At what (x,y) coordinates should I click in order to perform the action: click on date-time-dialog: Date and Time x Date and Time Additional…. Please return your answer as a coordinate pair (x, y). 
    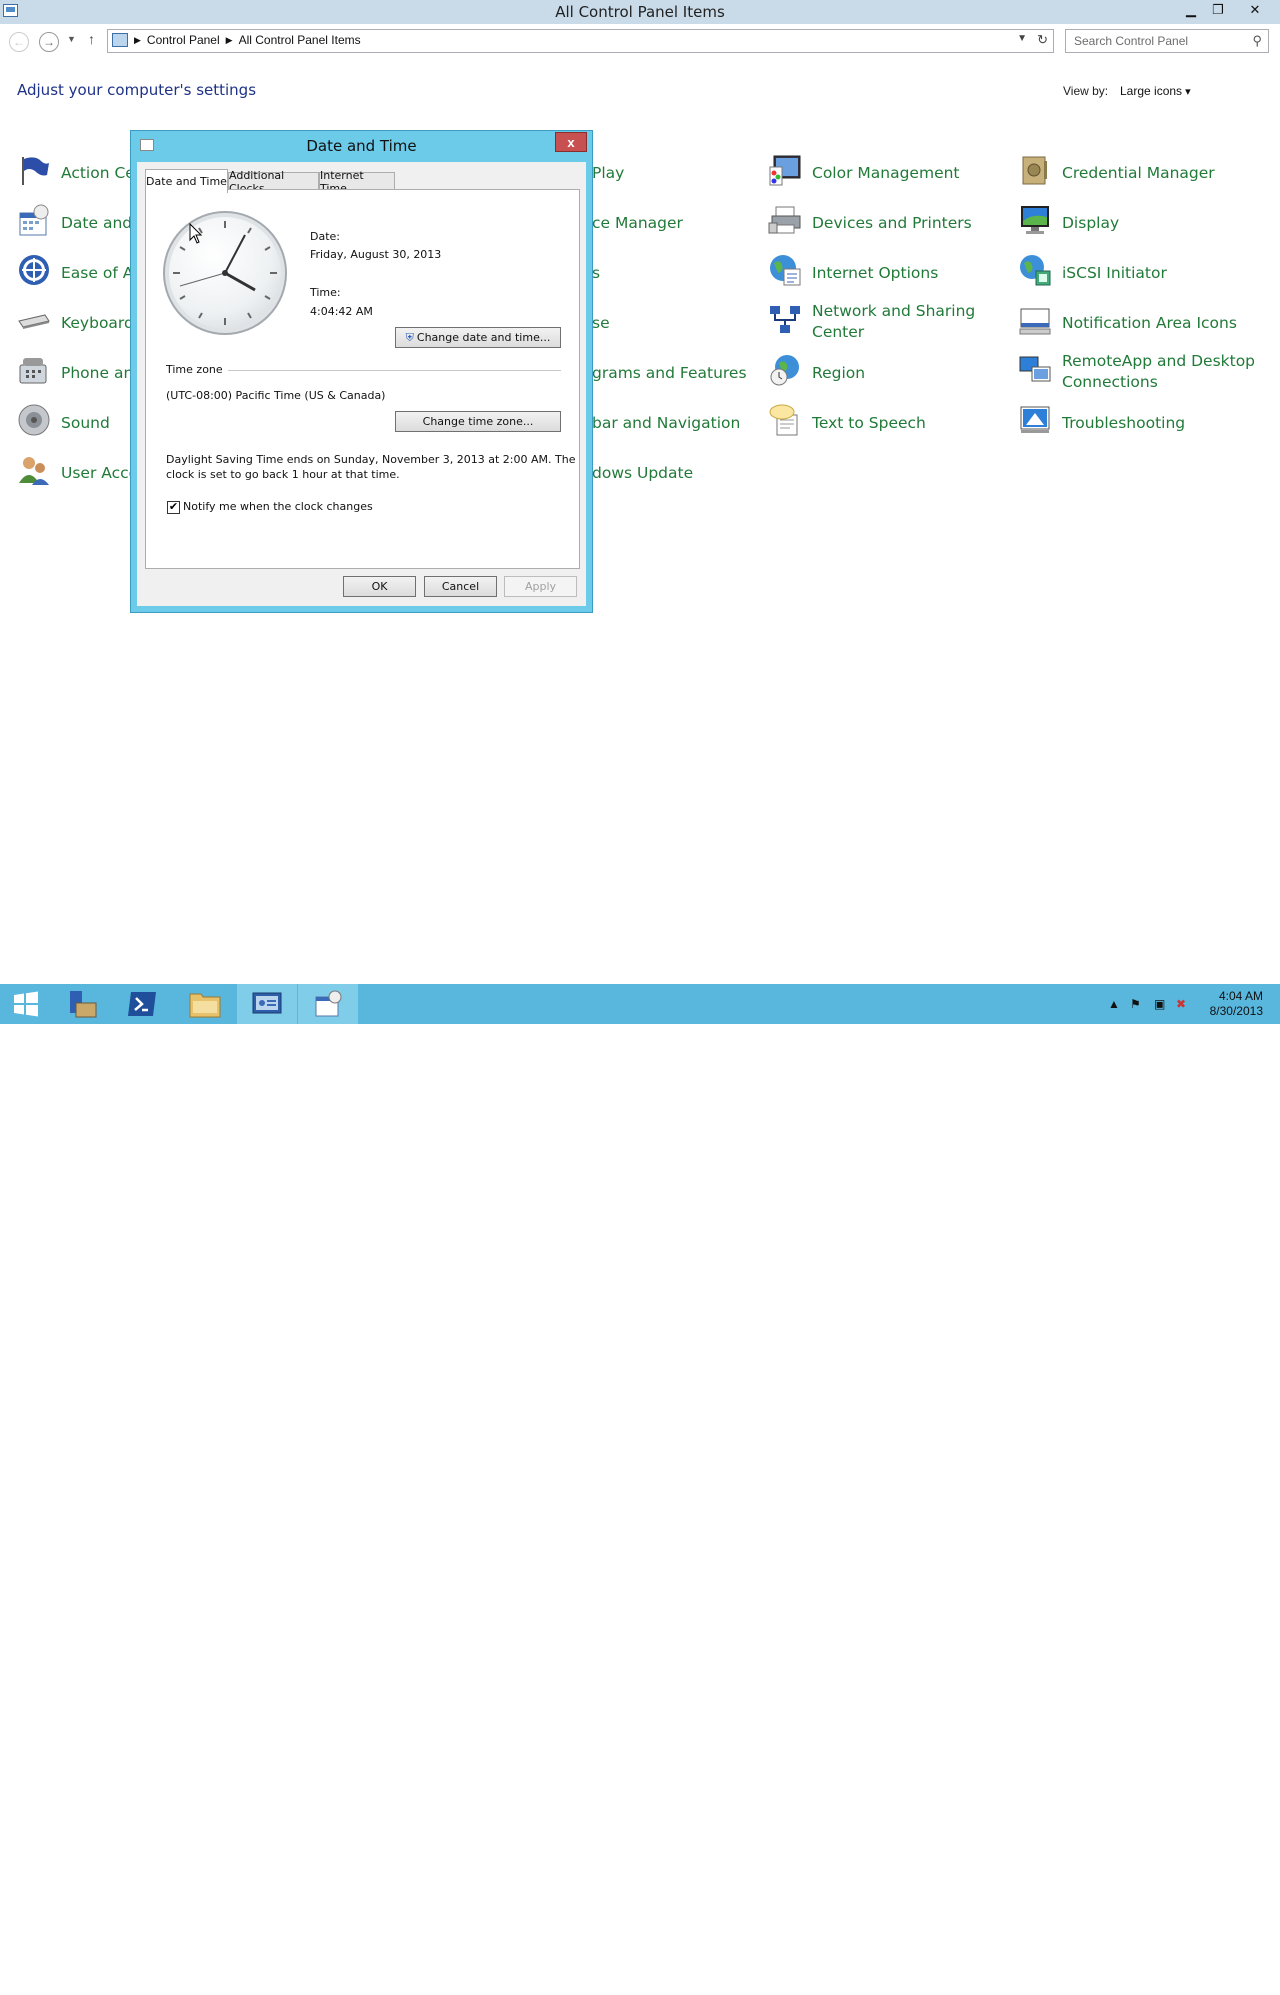
    Looking at the image, I should click on (361, 371).